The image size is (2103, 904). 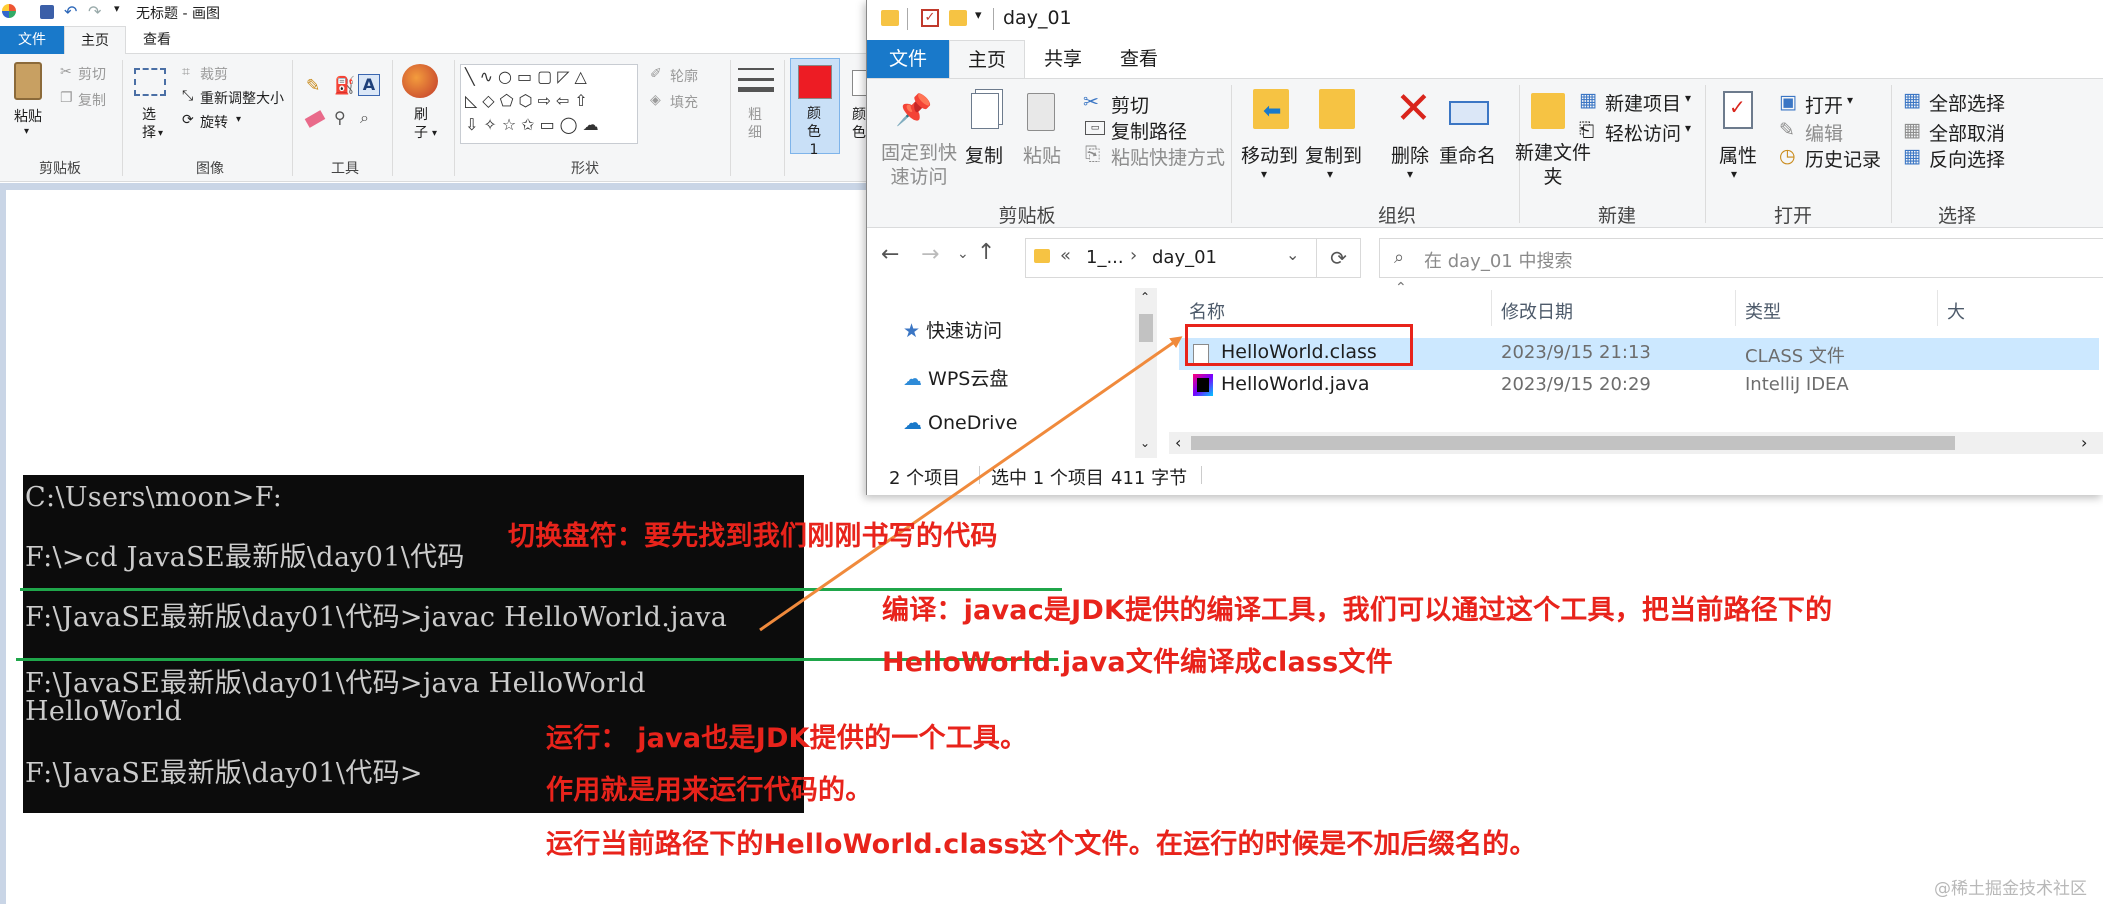 I want to click on annotation-compile-line-1: 编译：javac是JDK提供的编译工具，我们可以通过这个工具，把当前路径下的, so click(x=1357, y=610).